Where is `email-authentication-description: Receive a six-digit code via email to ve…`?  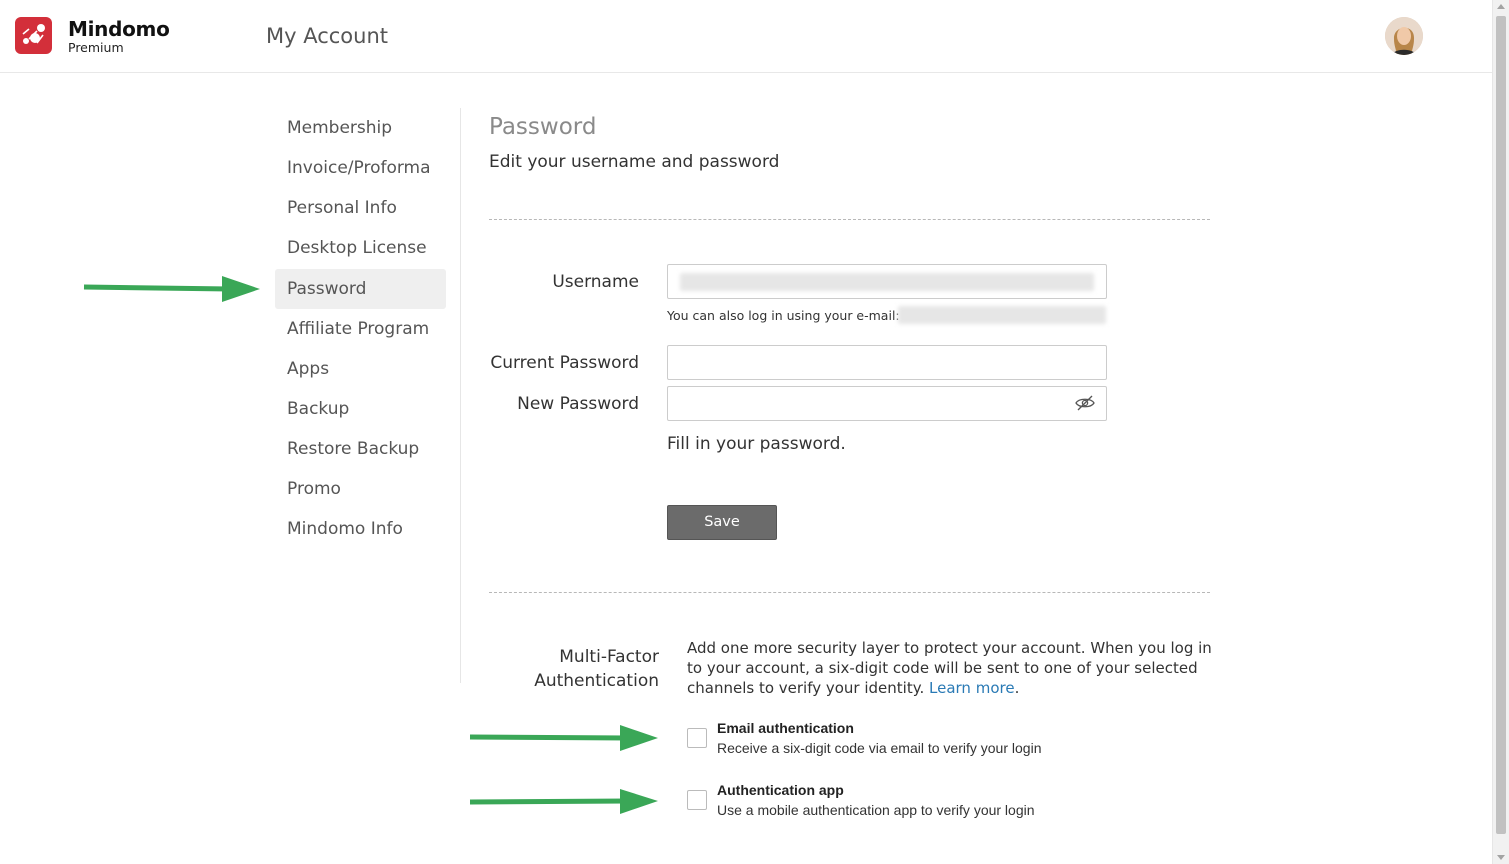
email-authentication-description: Receive a six-digit code via email to ve… is located at coordinates (879, 748).